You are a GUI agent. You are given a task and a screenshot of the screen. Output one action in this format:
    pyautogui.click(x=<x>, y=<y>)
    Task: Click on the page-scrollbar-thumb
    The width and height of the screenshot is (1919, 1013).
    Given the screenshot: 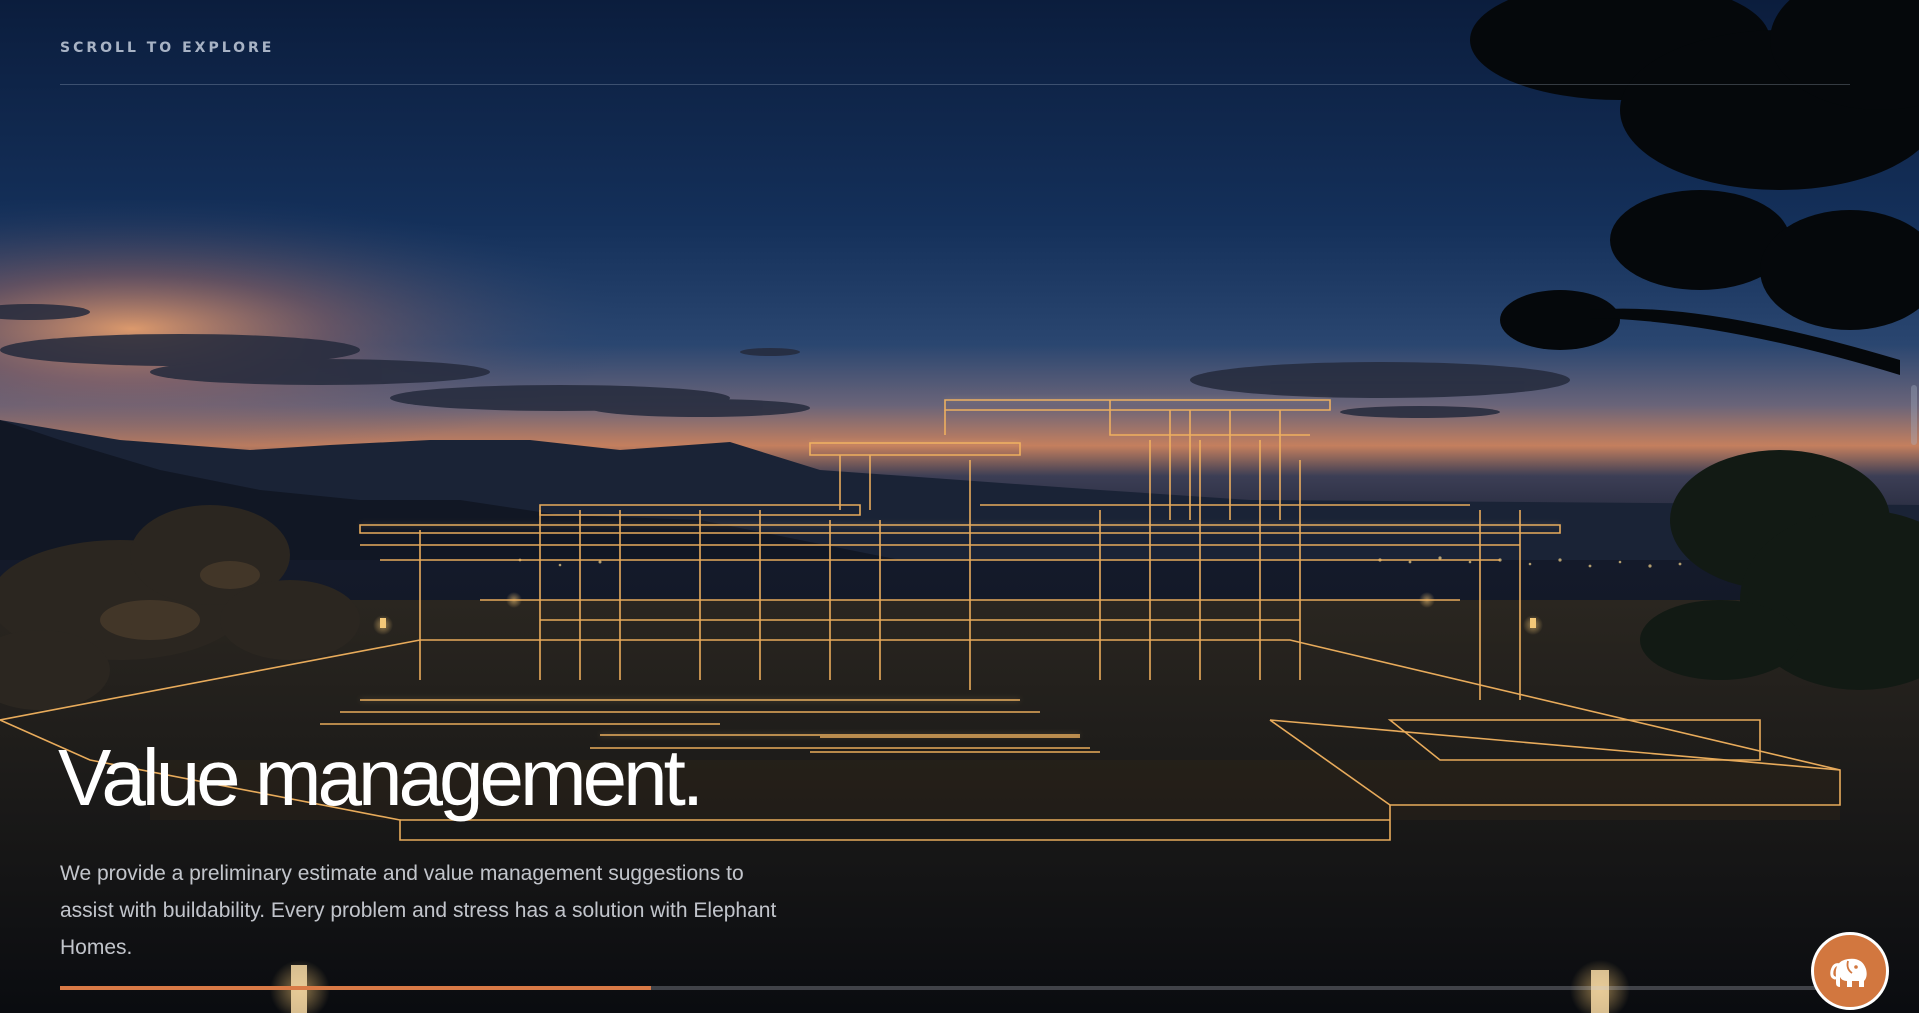 What is the action you would take?
    pyautogui.click(x=1914, y=415)
    